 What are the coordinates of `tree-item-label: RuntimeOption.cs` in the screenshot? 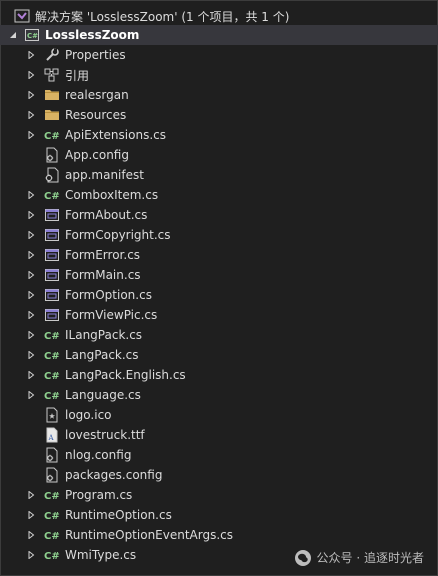 It's located at (118, 515).